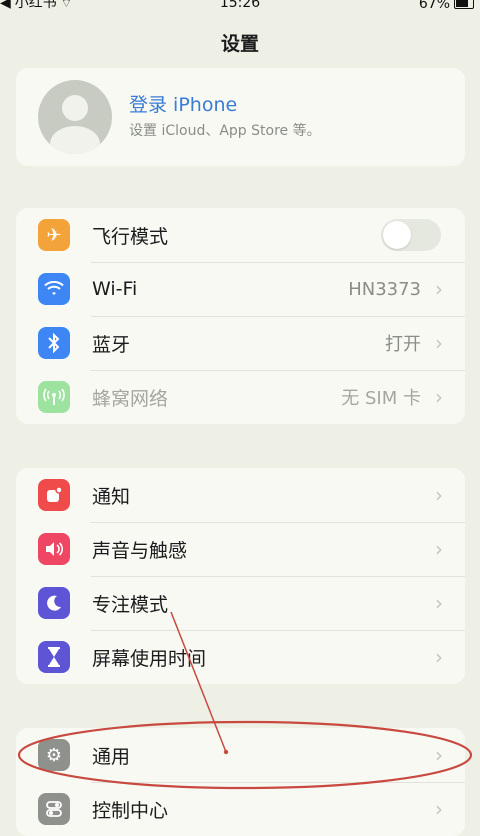  I want to click on settings-row-control-center: 控制中心 ›, so click(240, 809).